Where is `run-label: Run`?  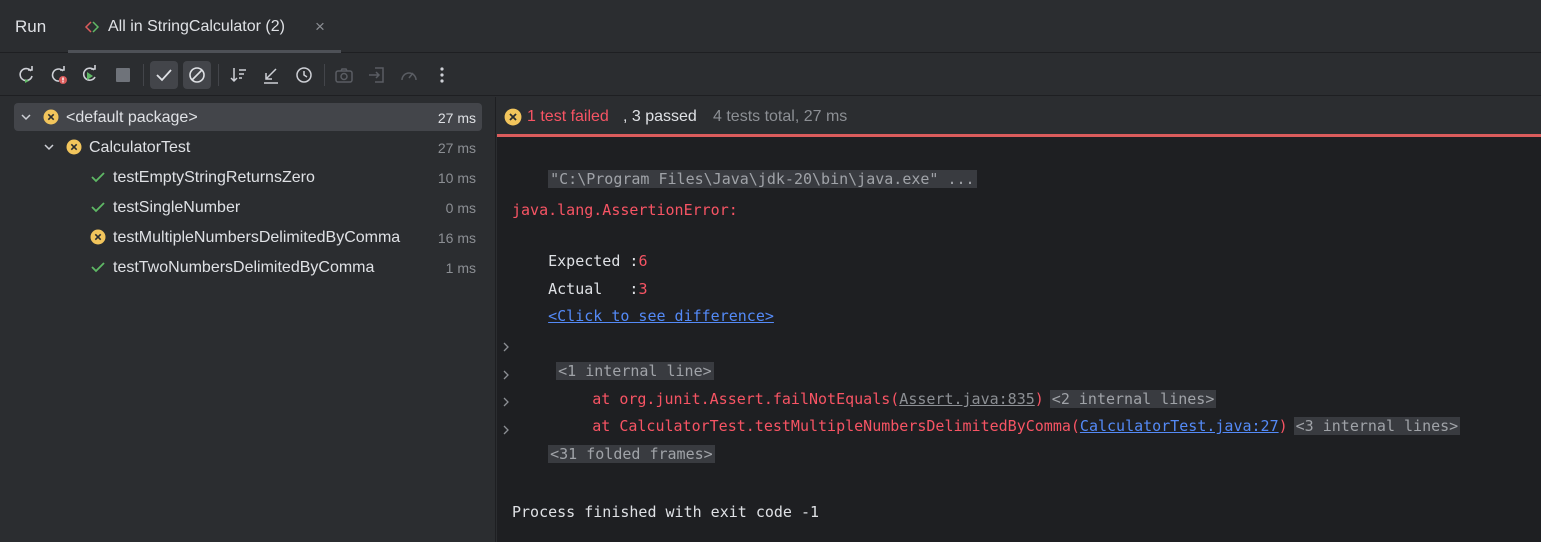 run-label: Run is located at coordinates (30, 27).